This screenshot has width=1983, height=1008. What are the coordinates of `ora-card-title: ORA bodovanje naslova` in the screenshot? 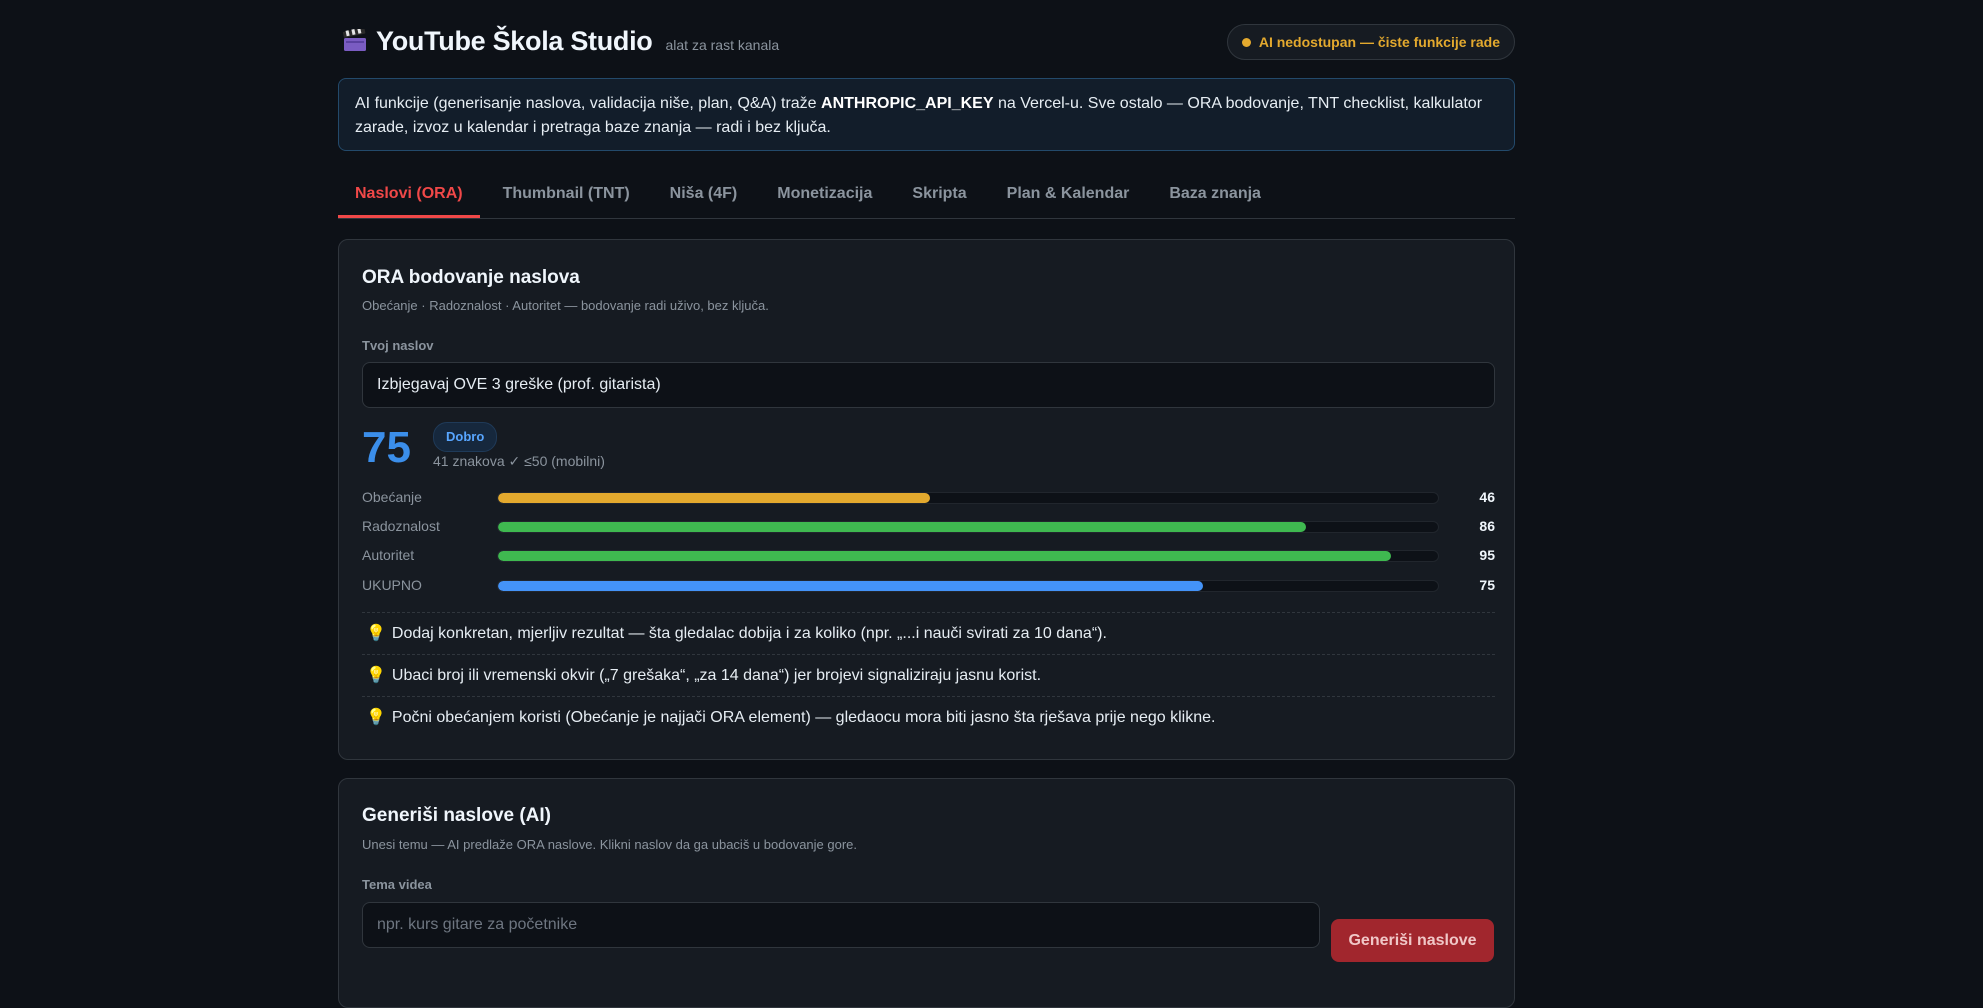 It's located at (471, 277).